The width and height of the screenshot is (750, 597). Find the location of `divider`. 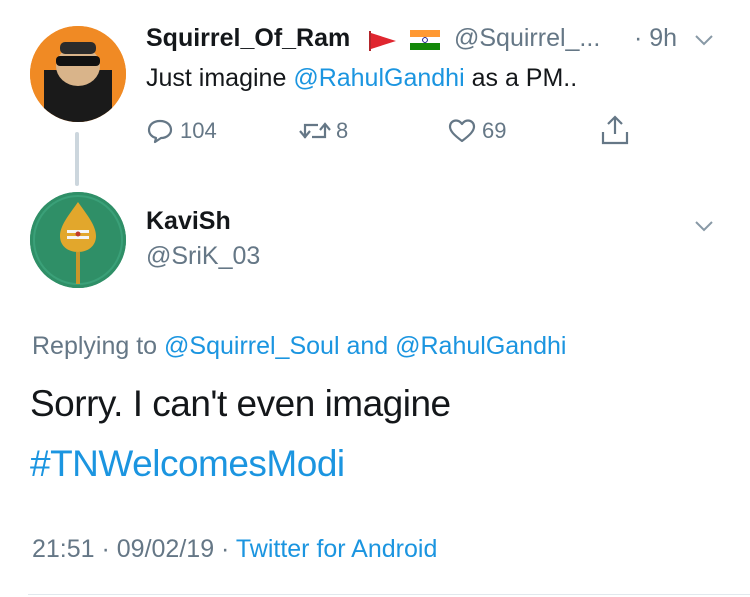

divider is located at coordinates (389, 594).